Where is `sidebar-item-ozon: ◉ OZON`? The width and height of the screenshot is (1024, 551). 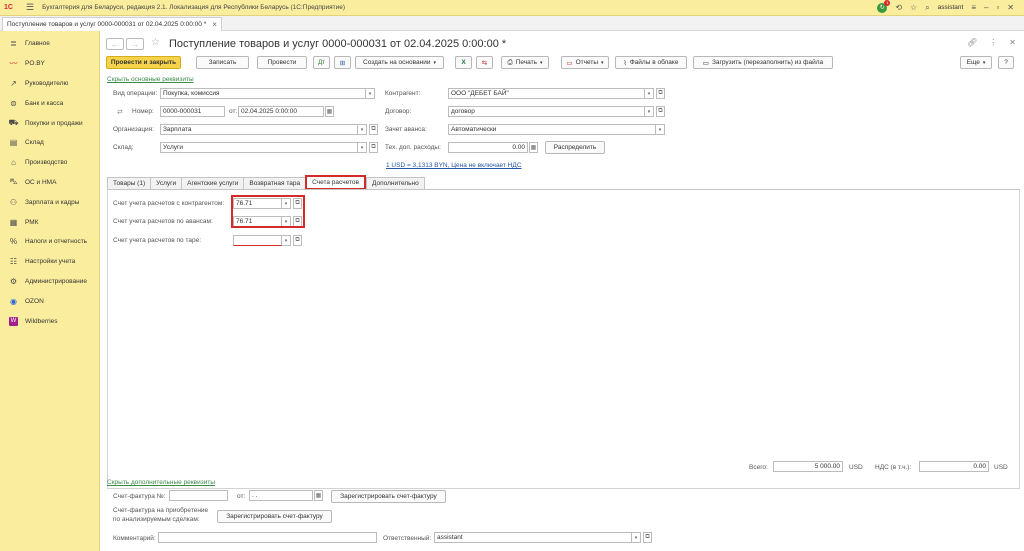
sidebar-item-ozon: ◉ OZON is located at coordinates (49, 301).